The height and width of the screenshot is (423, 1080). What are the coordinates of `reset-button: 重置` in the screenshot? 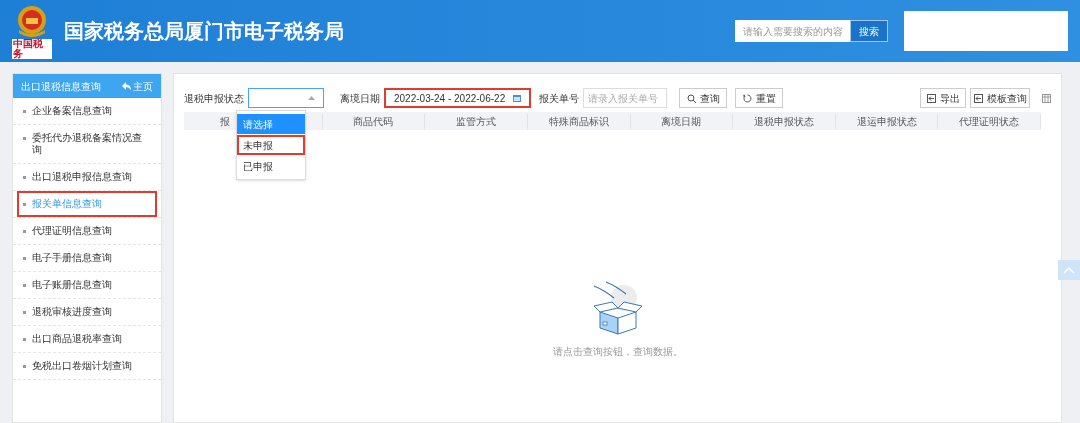 It's located at (759, 98).